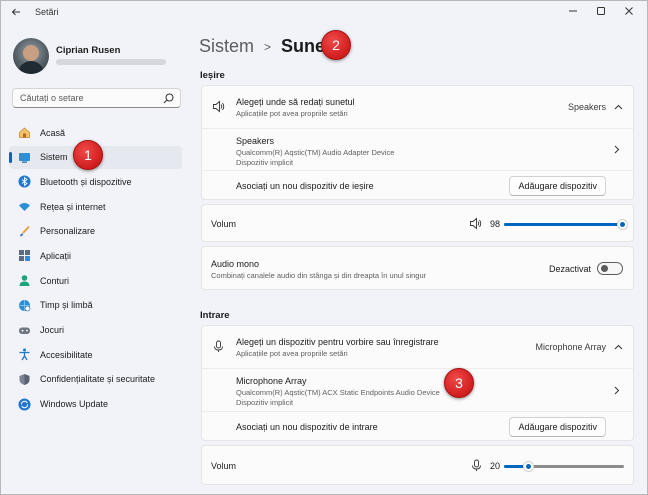 The width and height of the screenshot is (648, 495). I want to click on breadcrumb: Sistem > Sunet, so click(265, 46).